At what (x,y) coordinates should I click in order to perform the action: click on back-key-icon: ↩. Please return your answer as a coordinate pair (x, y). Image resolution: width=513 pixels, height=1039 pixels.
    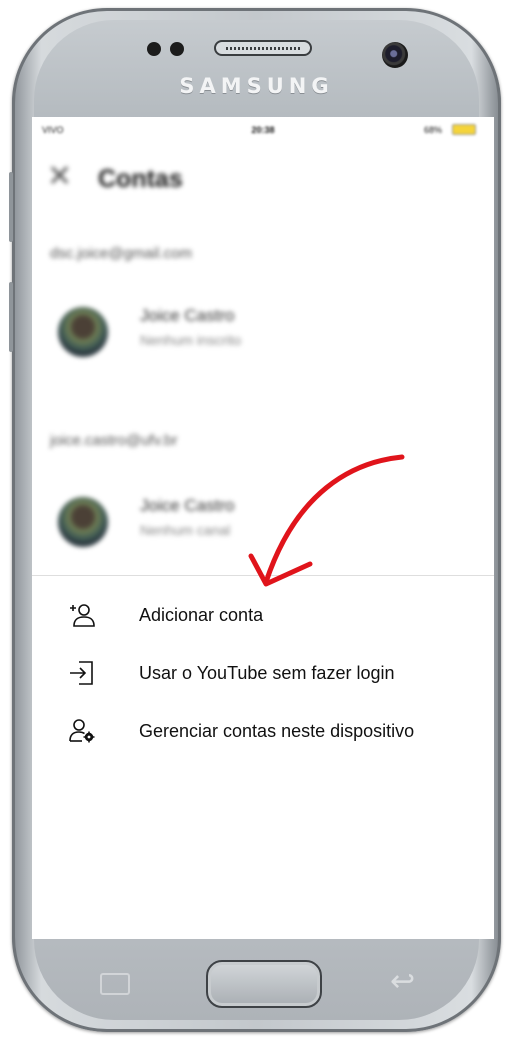
    Looking at the image, I should click on (402, 981).